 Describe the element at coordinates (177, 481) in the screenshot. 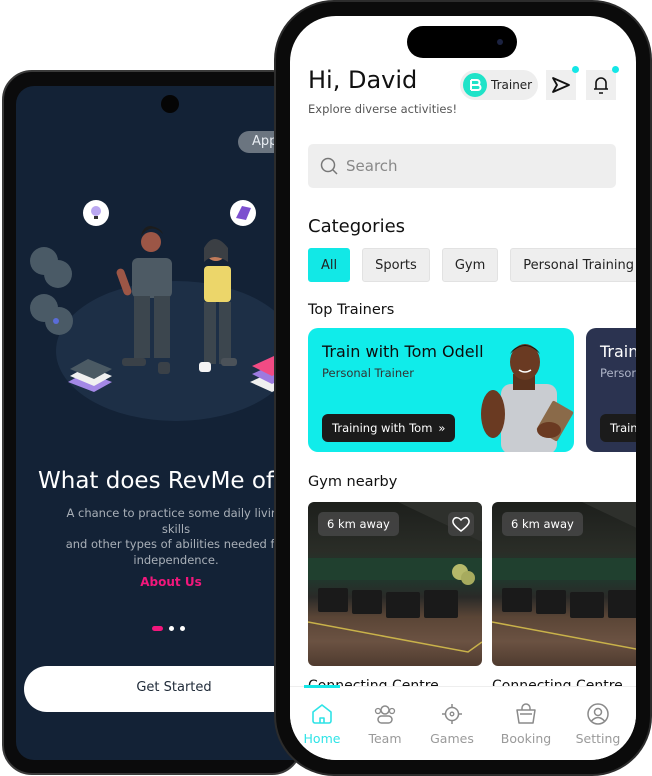

I see `onboarding-title: What does RevMe offer?` at that location.